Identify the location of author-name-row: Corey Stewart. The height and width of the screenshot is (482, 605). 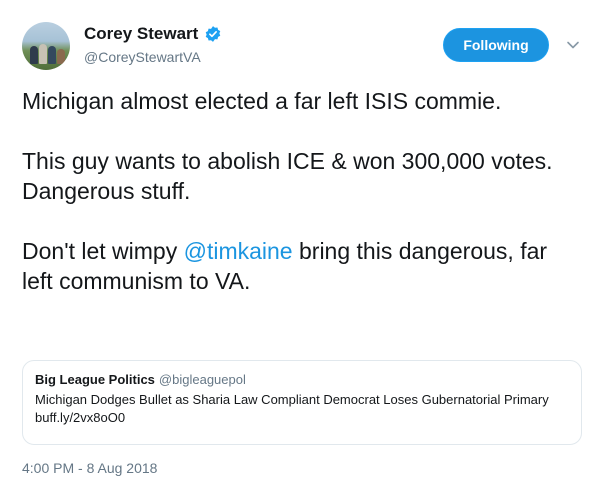
(153, 34).